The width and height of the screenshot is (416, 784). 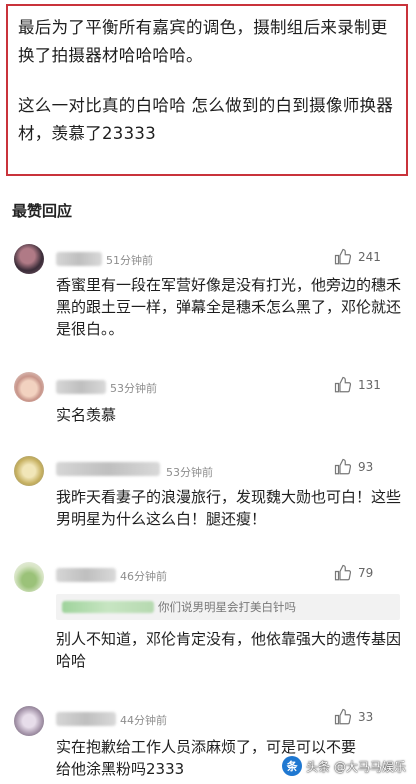 What do you see at coordinates (42, 211) in the screenshot?
I see `section-title: 最赞回应` at bounding box center [42, 211].